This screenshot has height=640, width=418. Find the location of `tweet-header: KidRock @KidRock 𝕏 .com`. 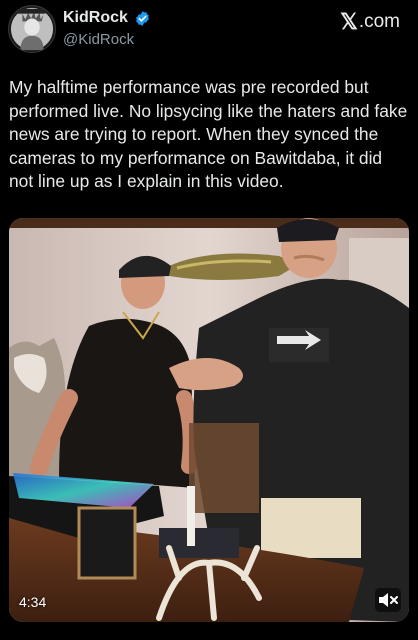

tweet-header: KidRock @KidRock 𝕏 .com is located at coordinates (209, 30).